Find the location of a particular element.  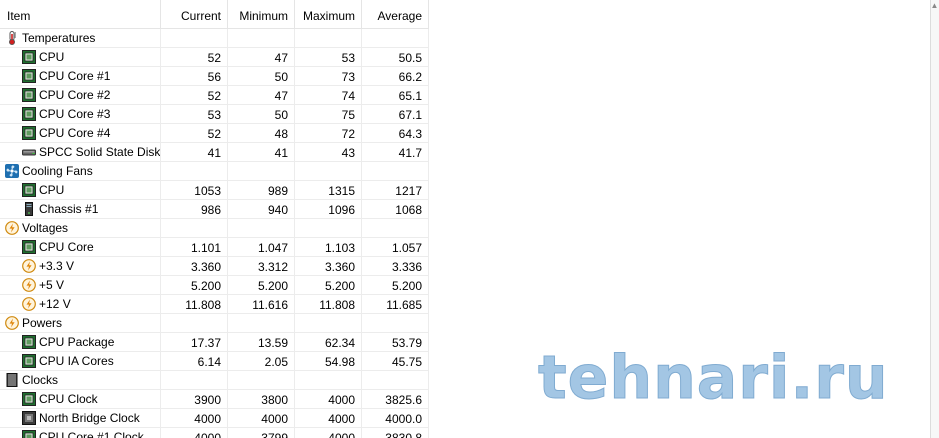

table-row: CPU 1053 989 1315 1217 is located at coordinates (469, 190).